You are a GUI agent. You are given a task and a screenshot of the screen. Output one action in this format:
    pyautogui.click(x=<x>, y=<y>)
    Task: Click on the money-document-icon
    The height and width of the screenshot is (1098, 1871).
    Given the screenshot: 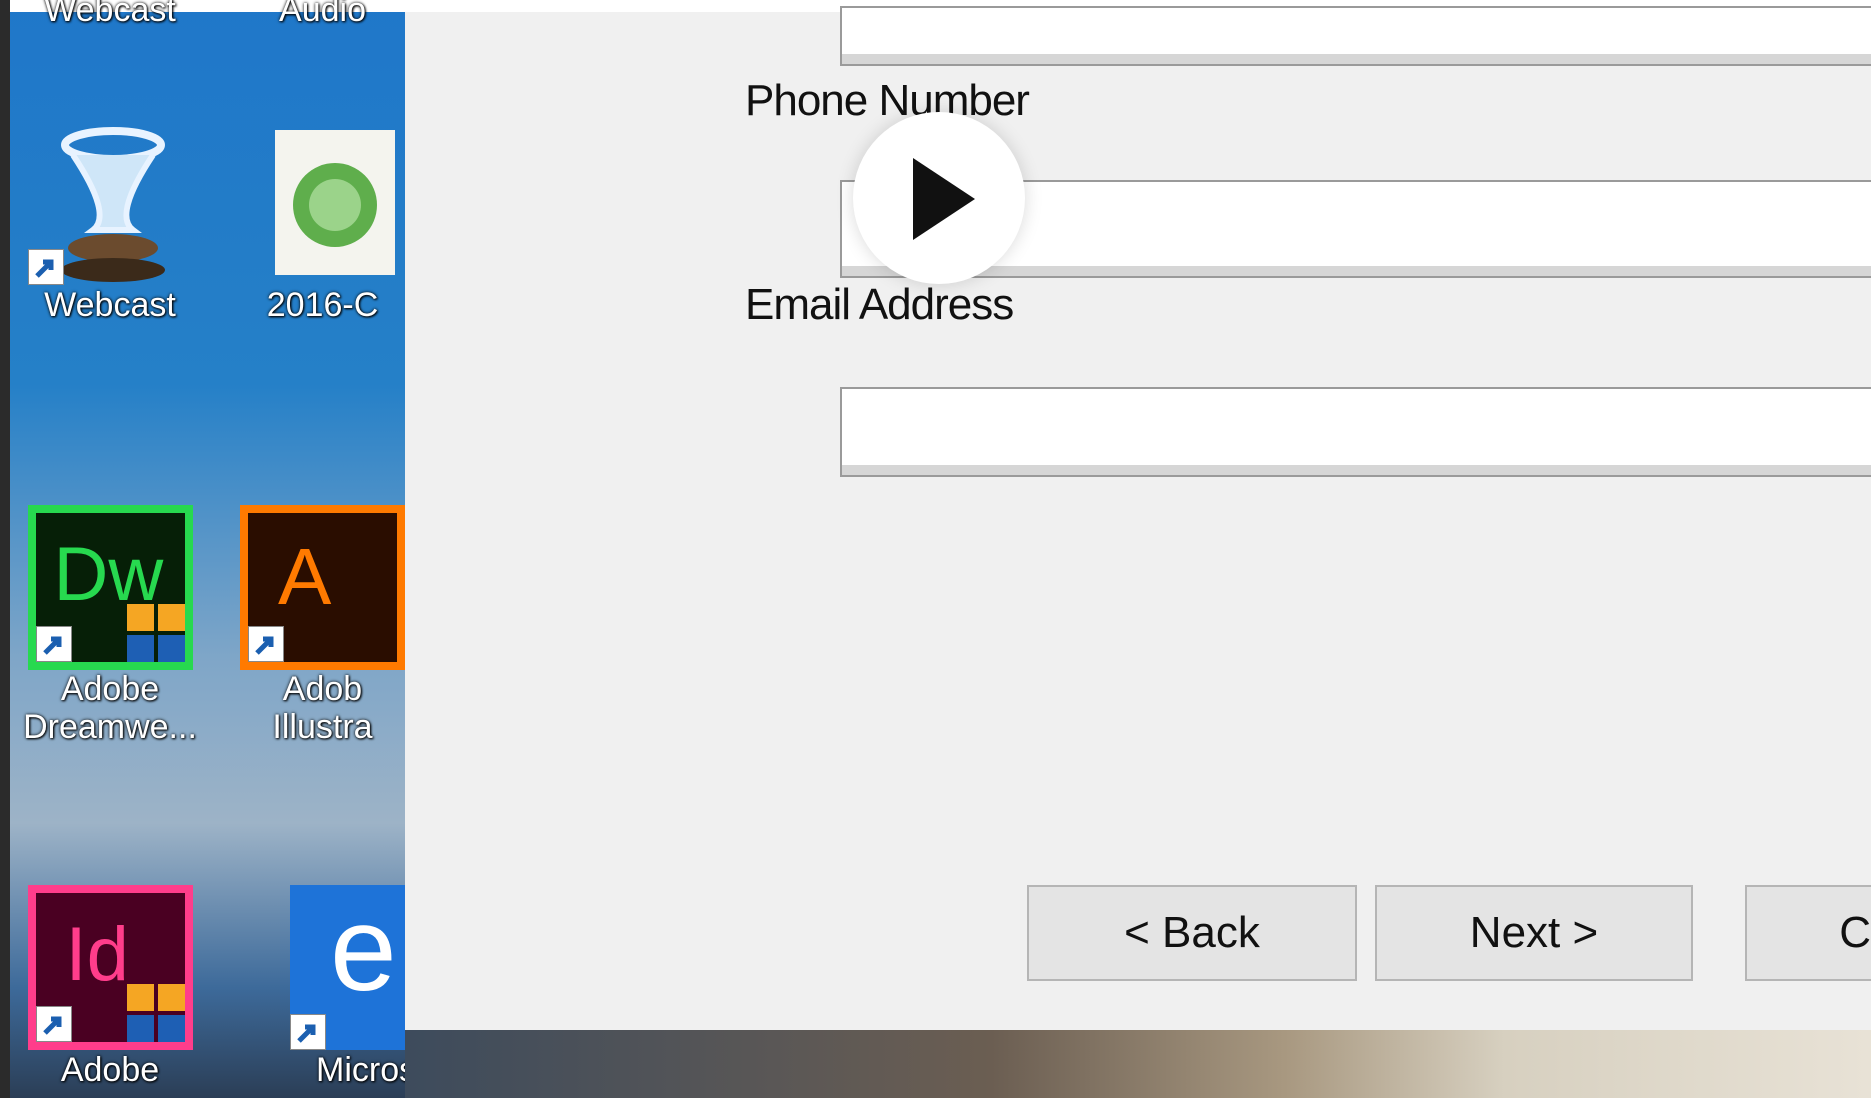 What is the action you would take?
    pyautogui.click(x=322, y=202)
    